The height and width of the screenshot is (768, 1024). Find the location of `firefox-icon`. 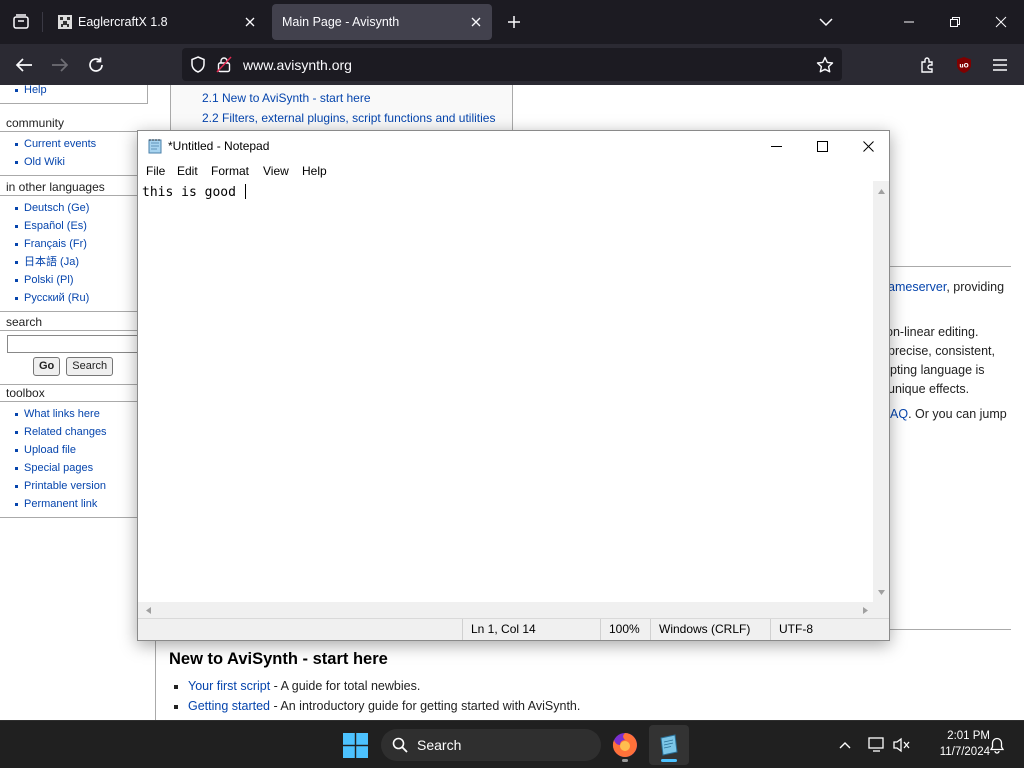

firefox-icon is located at coordinates (624, 745).